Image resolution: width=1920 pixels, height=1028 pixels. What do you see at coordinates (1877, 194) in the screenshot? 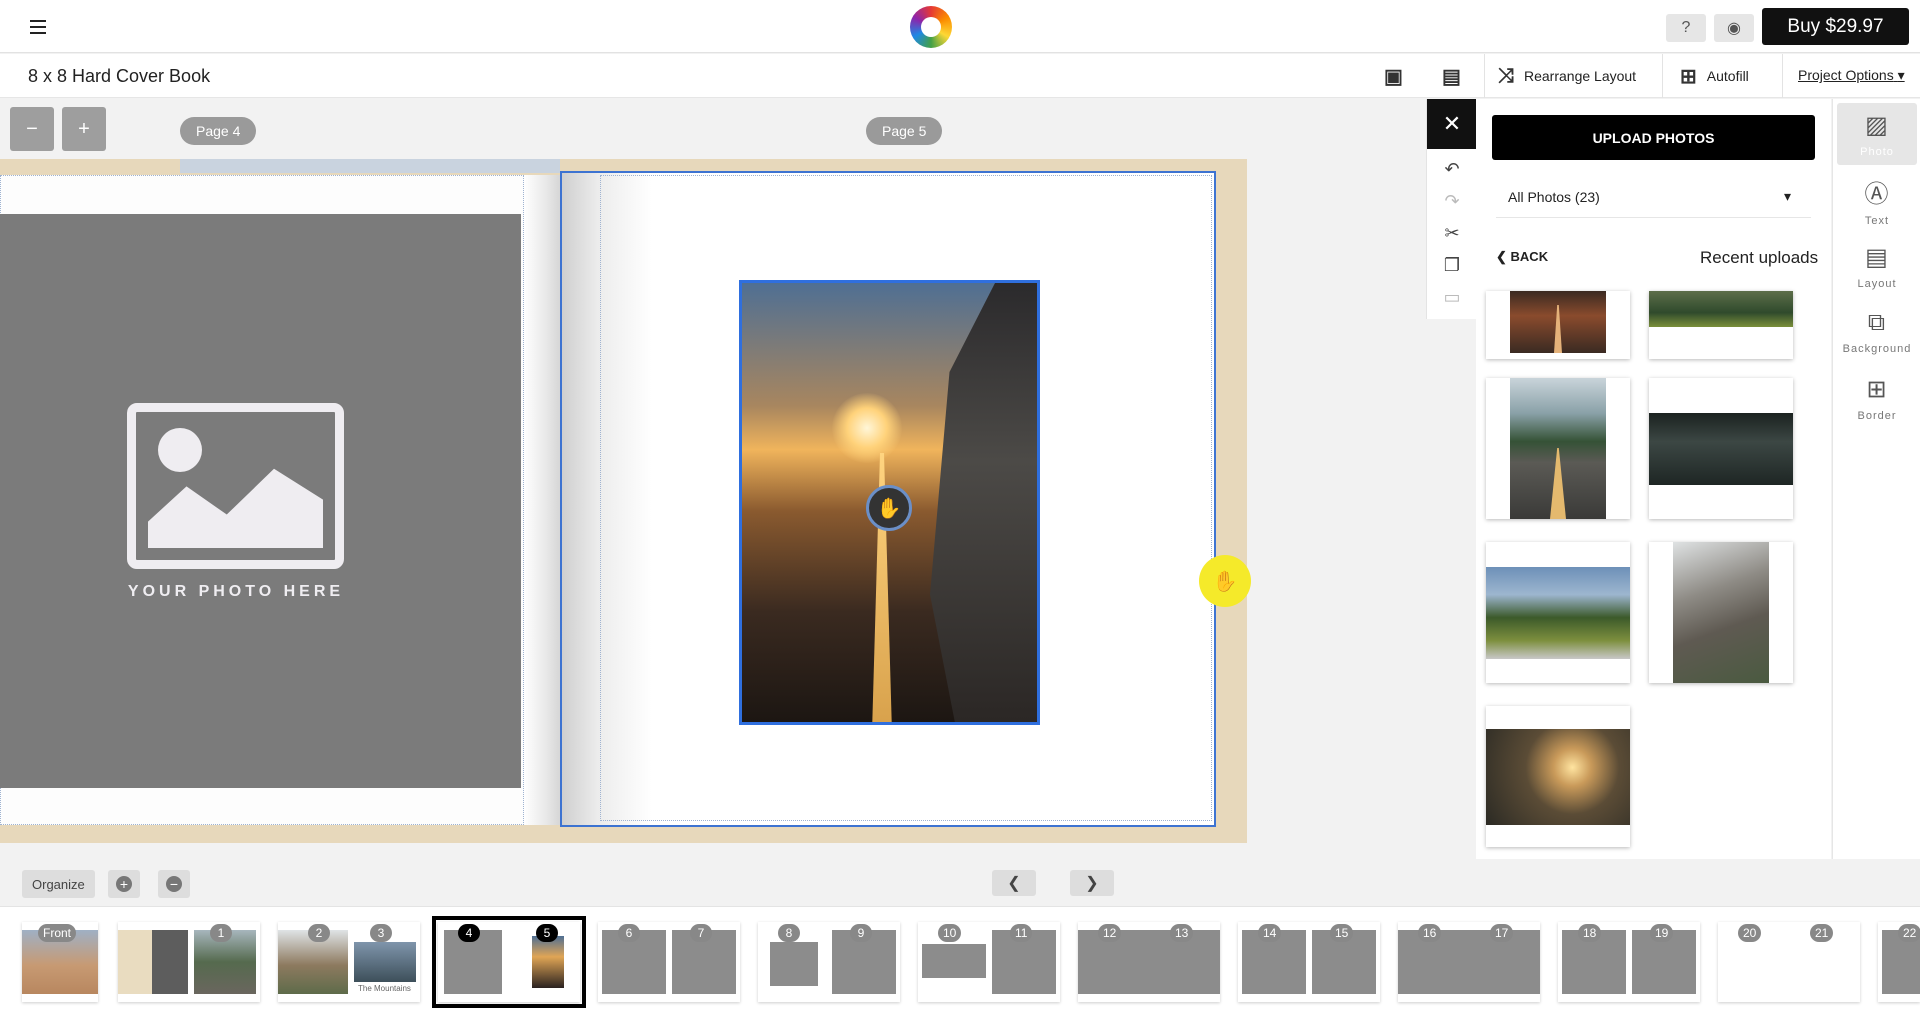
I see `text-icon: Ⓐ` at bounding box center [1877, 194].